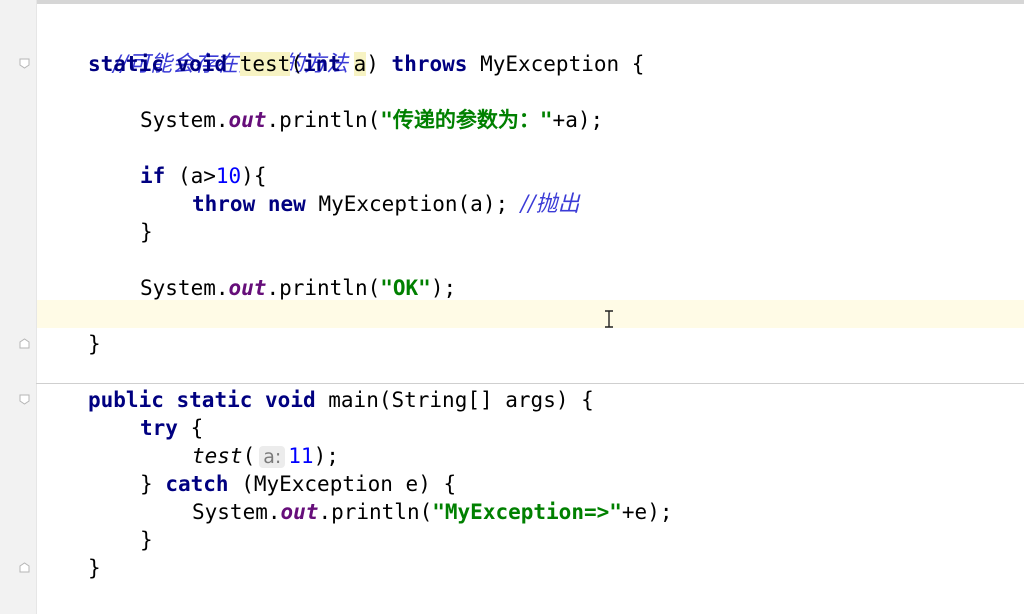 This screenshot has width=1024, height=614. Describe the element at coordinates (18, 307) in the screenshot. I see `editor-gutter` at that location.